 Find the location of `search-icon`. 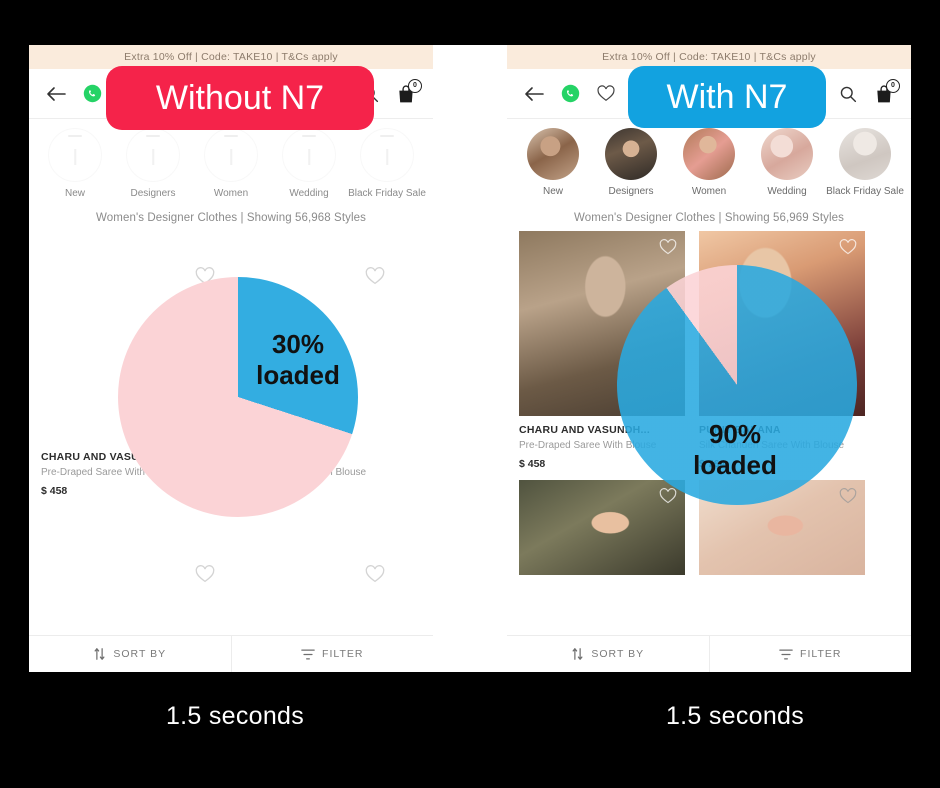

search-icon is located at coordinates (848, 94).